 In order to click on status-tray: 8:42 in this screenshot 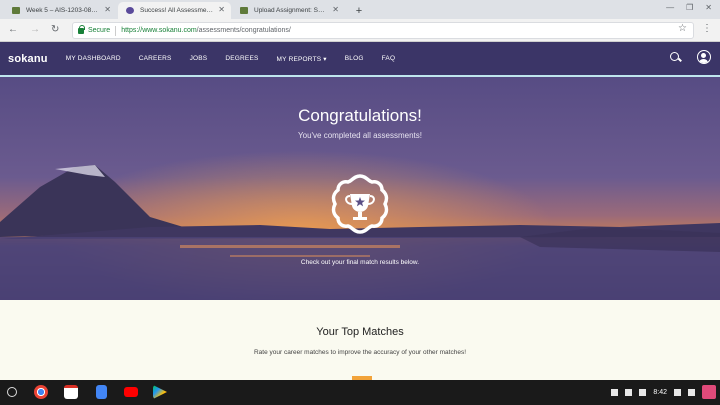, I will do `click(663, 392)`.